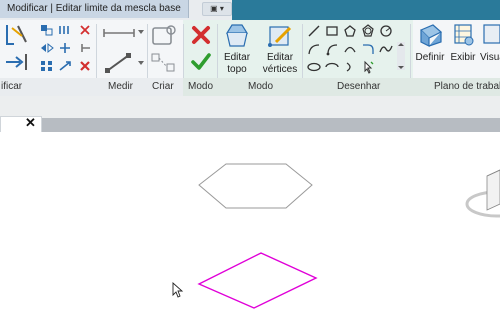 The width and height of the screenshot is (500, 322). Describe the element at coordinates (250, 107) in the screenshot. I see `document-tab-strip` at that location.